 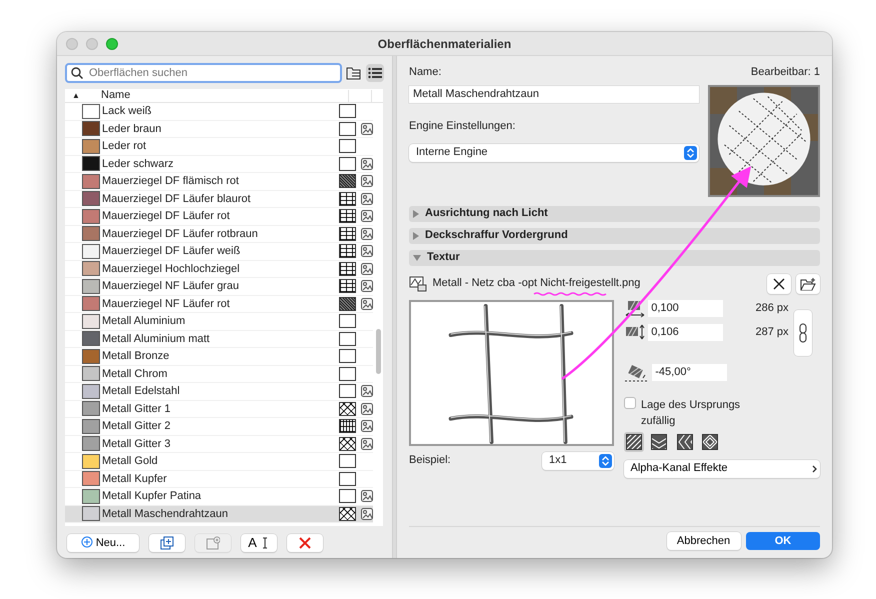 I want to click on material-row: Mauerziegel DF Läufer weiß, so click(x=219, y=251).